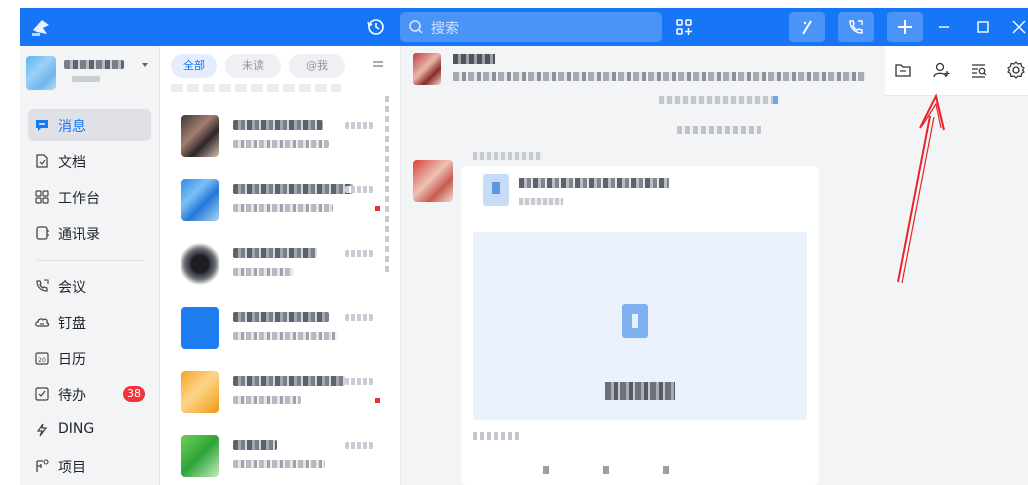 The width and height of the screenshot is (1028, 485). Describe the element at coordinates (719, 130) in the screenshot. I see `message-timestamp-blurred` at that location.